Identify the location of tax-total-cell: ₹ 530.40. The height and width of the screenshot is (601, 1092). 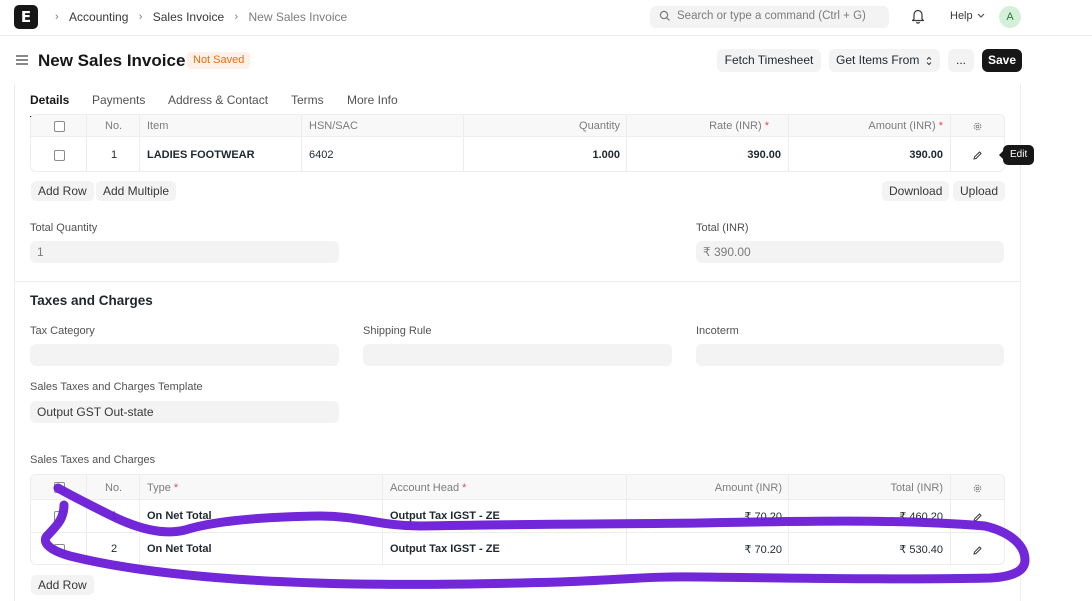
(921, 550).